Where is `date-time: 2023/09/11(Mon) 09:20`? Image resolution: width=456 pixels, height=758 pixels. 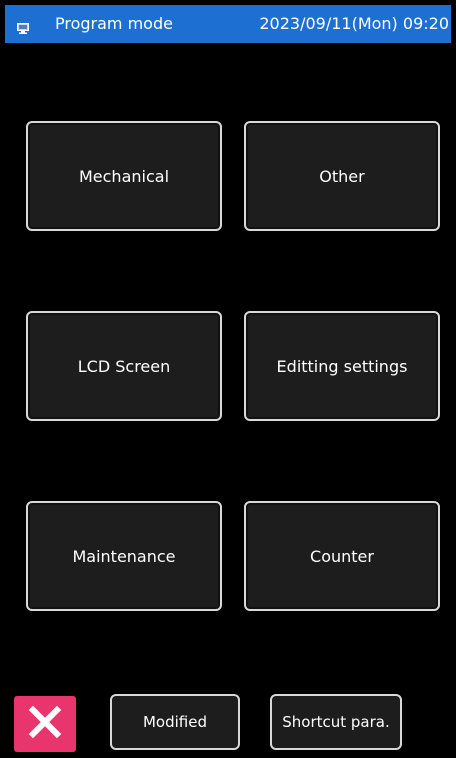 date-time: 2023/09/11(Mon) 09:20 is located at coordinates (354, 23).